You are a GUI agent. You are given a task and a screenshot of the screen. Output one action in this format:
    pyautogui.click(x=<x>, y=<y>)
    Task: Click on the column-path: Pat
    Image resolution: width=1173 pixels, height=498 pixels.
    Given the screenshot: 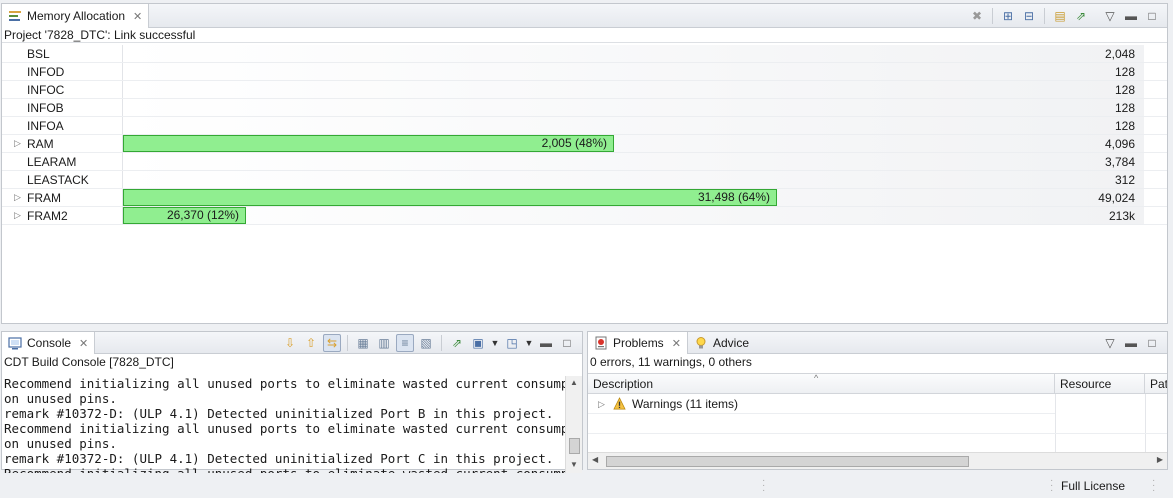 What is the action you would take?
    pyautogui.click(x=1156, y=384)
    